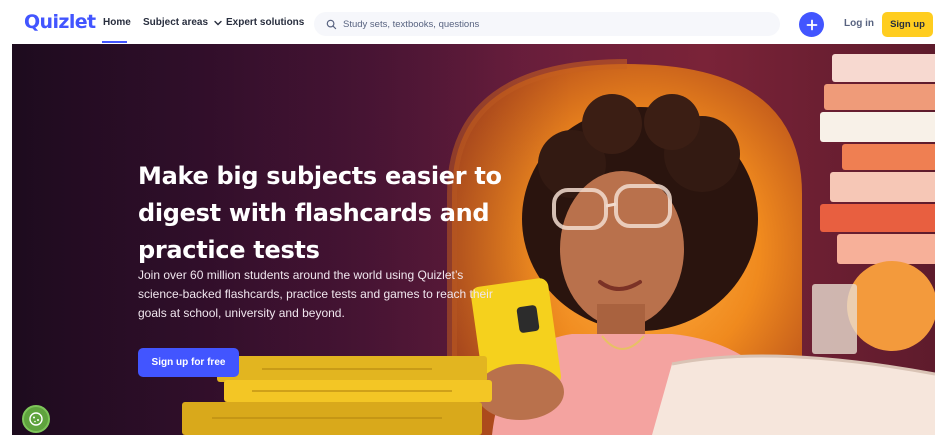 This screenshot has height=435, width=935. I want to click on search-icon, so click(331, 24).